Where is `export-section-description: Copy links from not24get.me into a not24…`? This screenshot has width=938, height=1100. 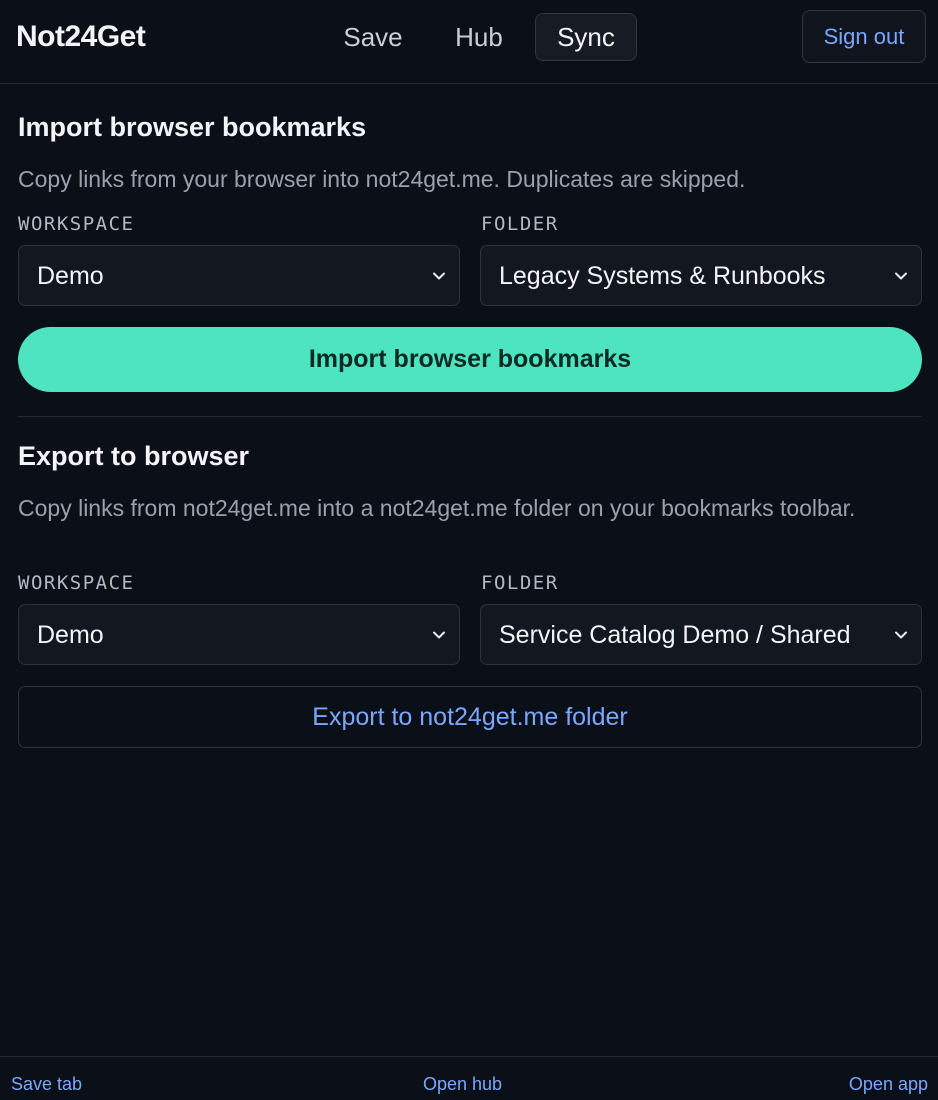
export-section-description: Copy links from not24get.me into a not24… is located at coordinates (437, 508).